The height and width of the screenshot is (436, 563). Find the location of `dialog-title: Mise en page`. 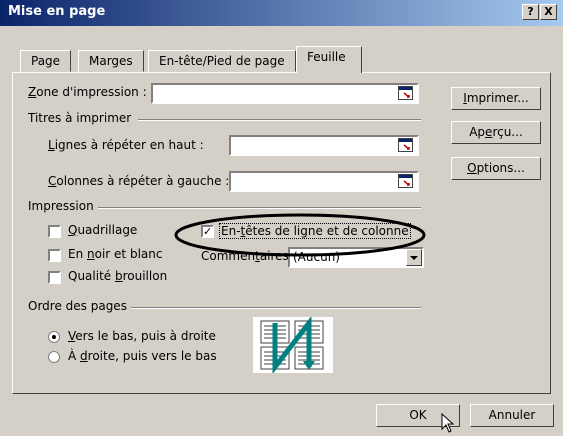

dialog-title: Mise en page is located at coordinates (57, 11).